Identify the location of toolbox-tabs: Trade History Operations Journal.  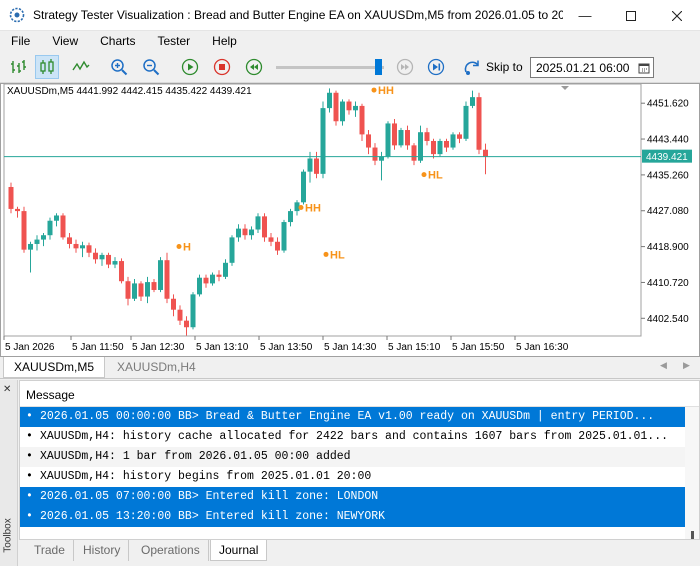
(359, 553).